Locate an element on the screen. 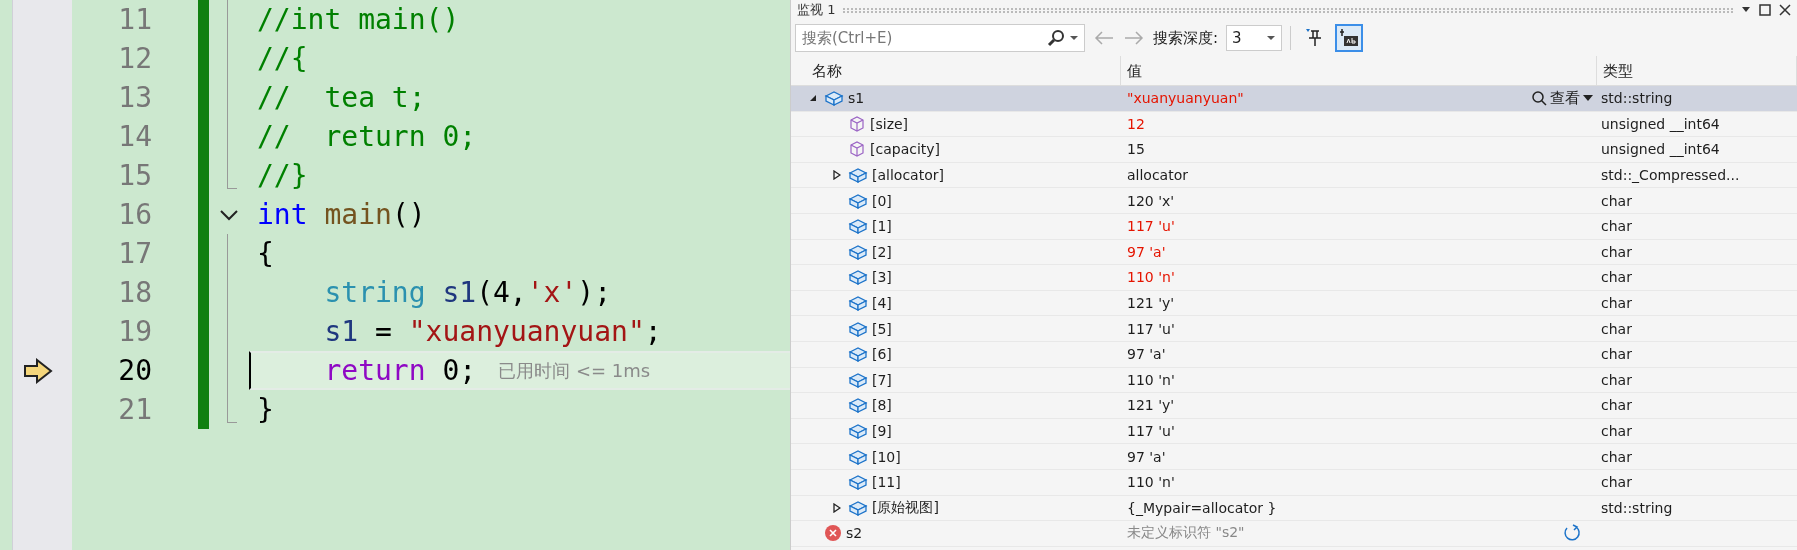  variable-name: [4] is located at coordinates (882, 303).